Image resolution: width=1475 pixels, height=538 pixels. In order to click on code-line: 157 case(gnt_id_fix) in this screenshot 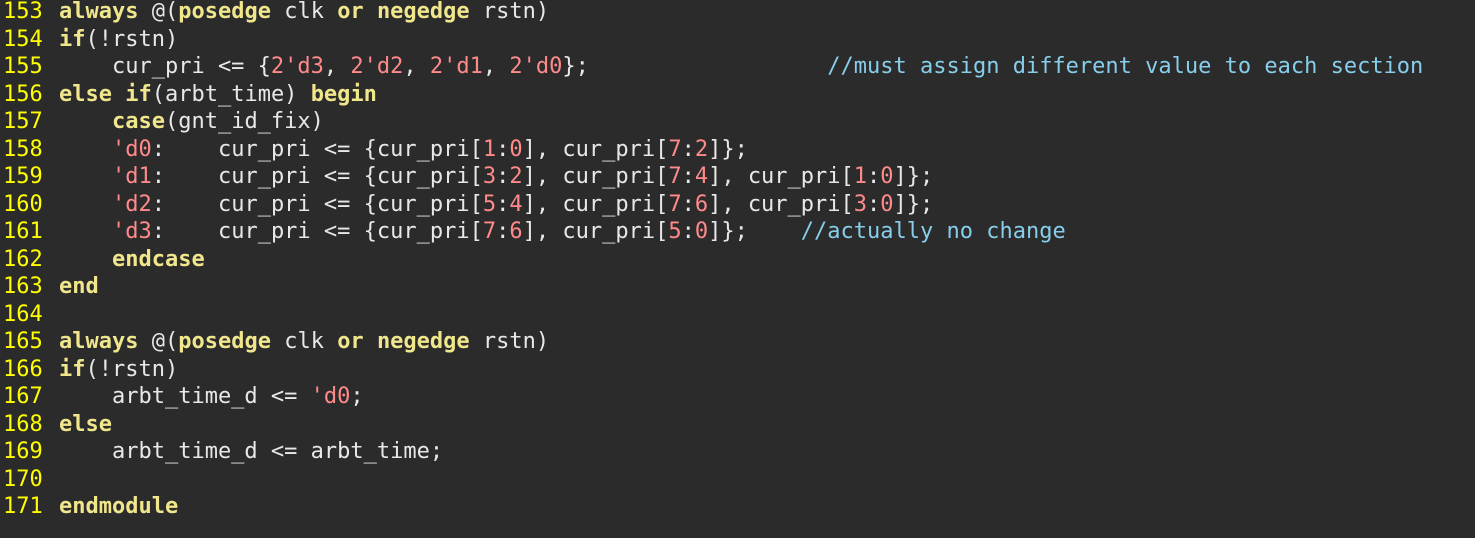, I will do `click(737, 124)`.